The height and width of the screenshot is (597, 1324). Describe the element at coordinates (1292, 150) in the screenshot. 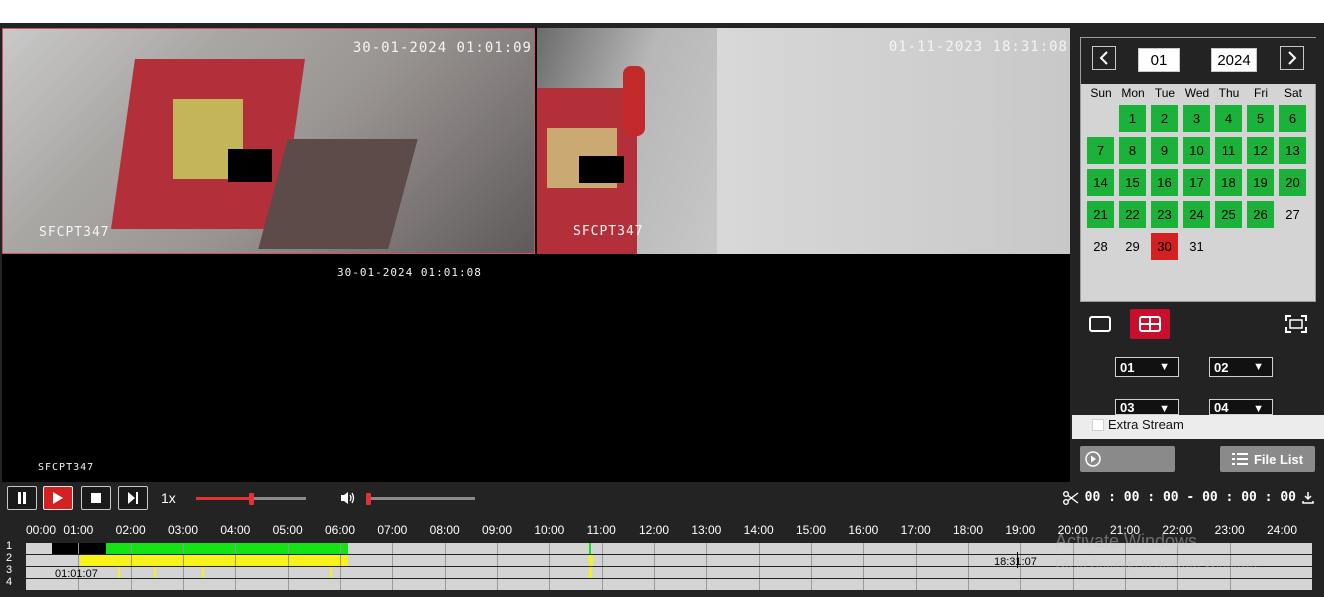

I see `calendar-day: 13` at that location.